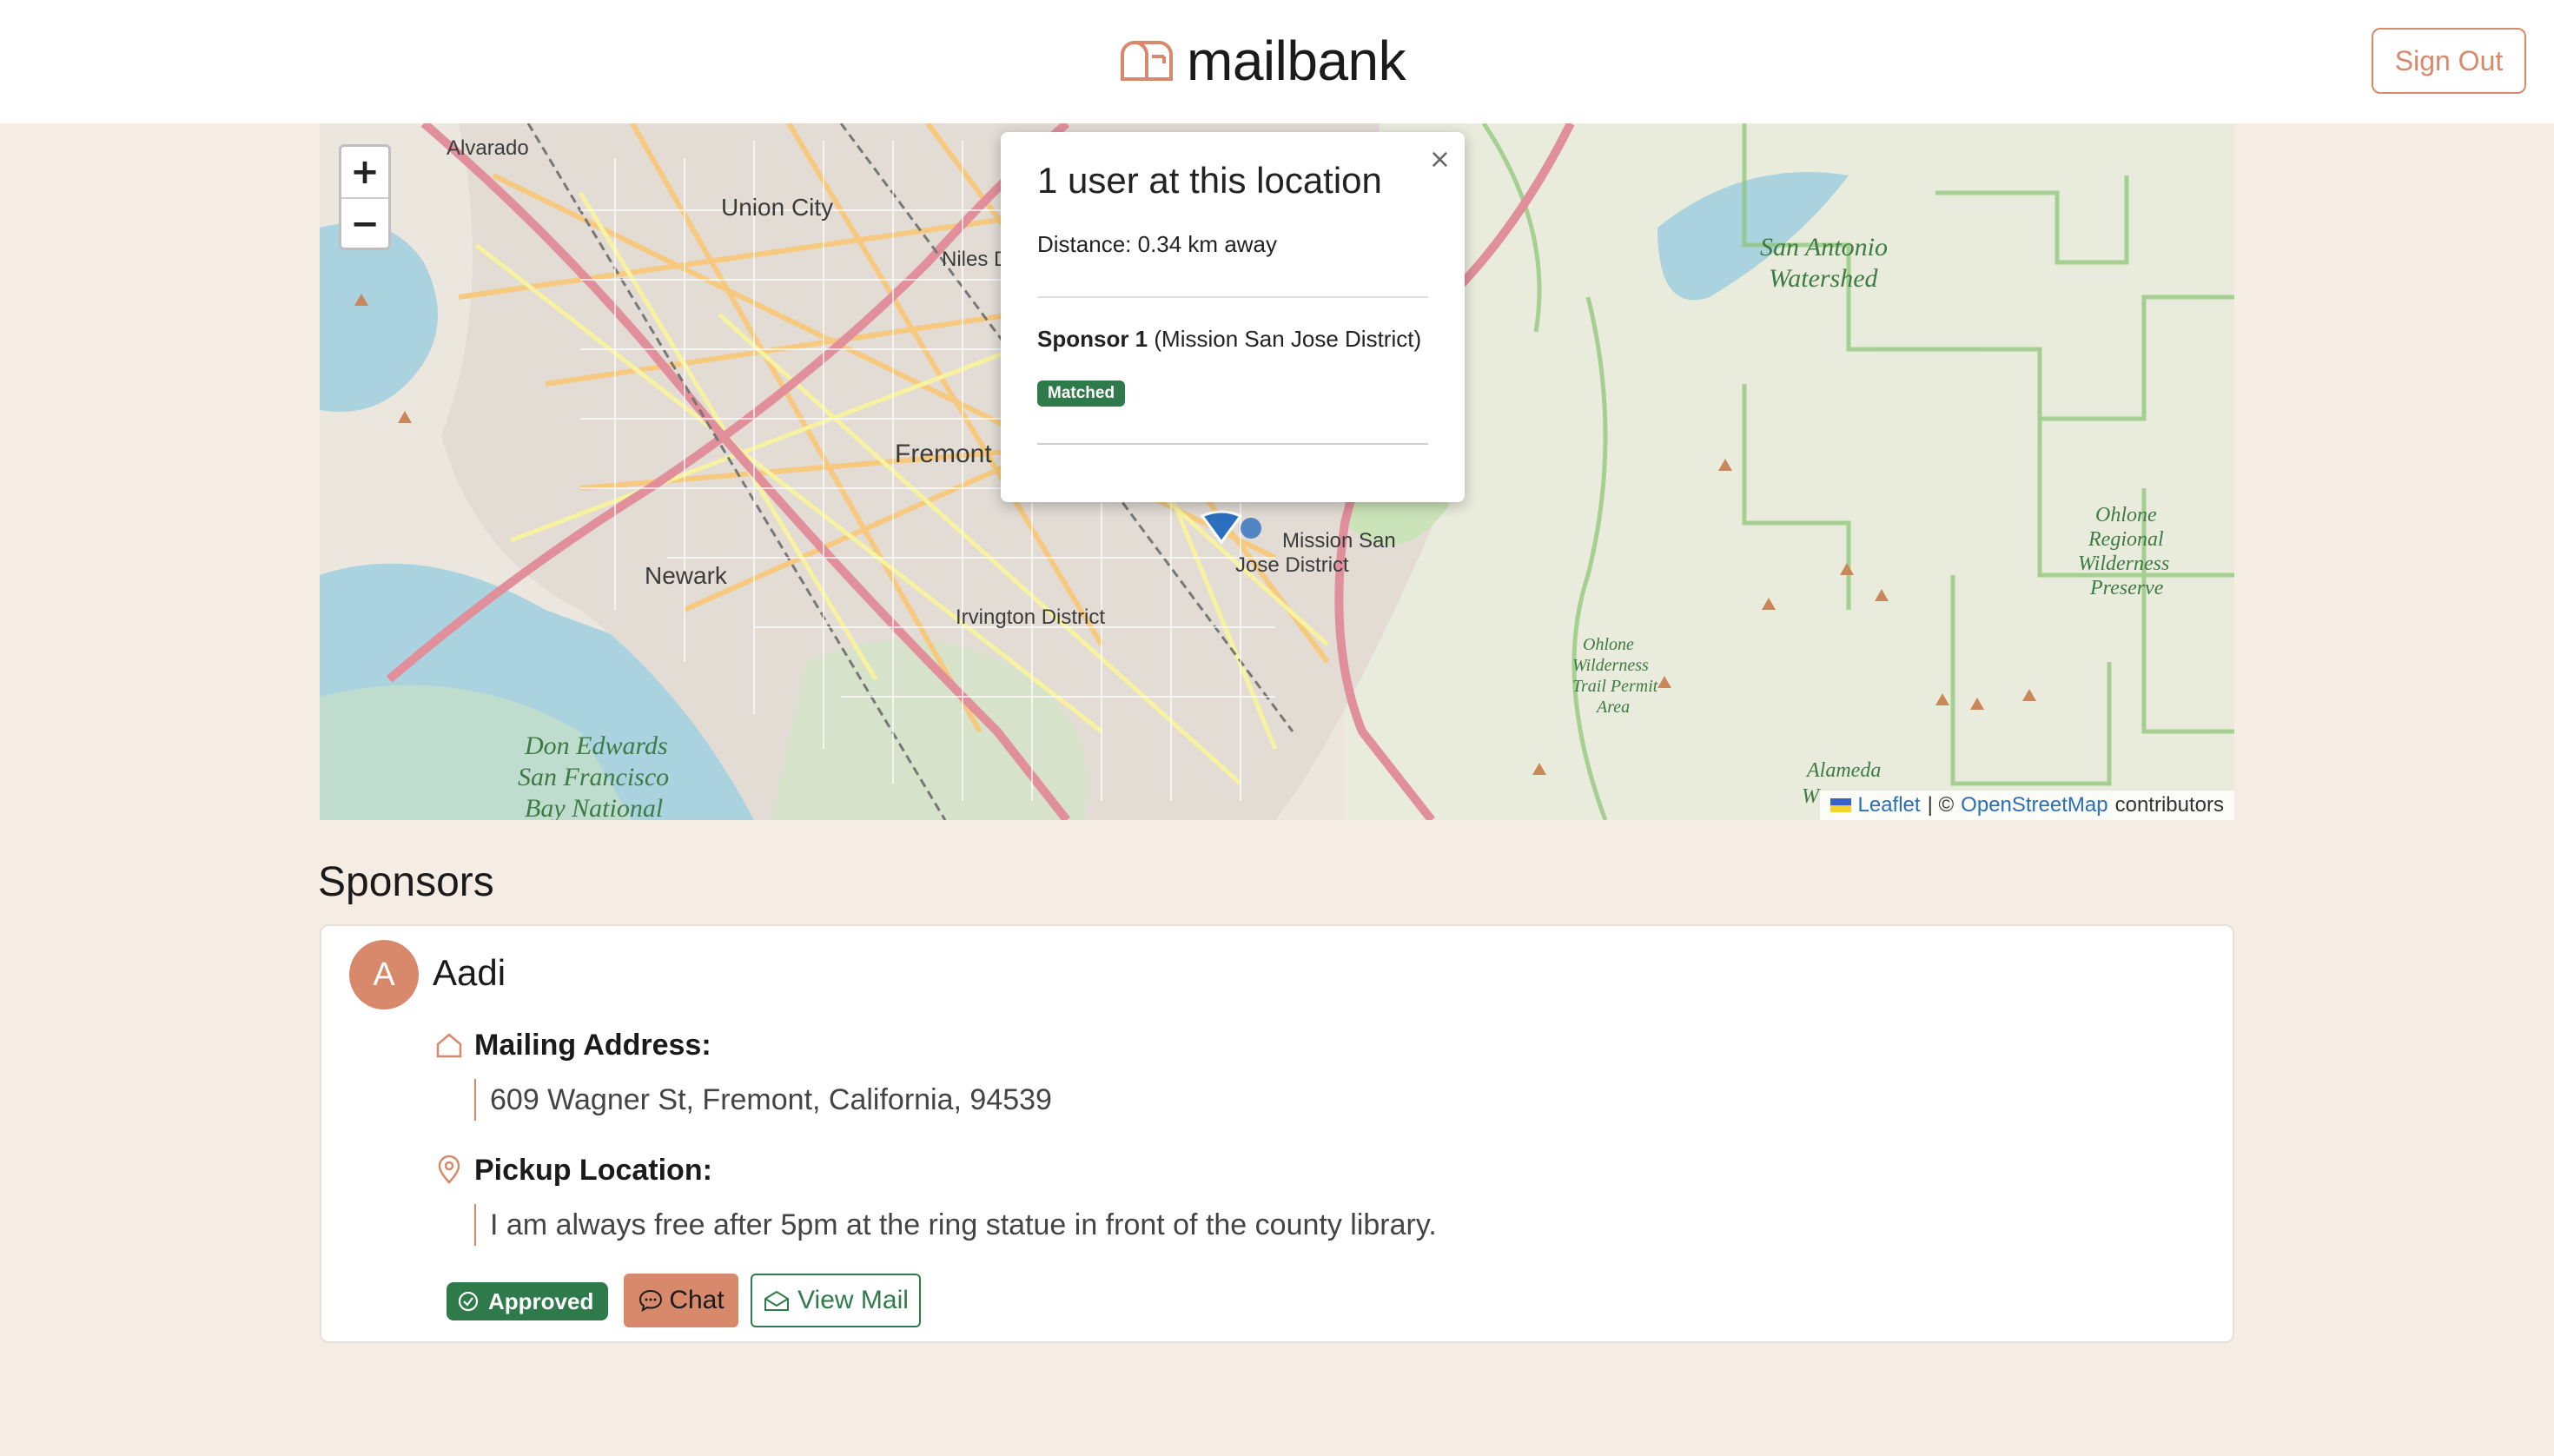 The width and height of the screenshot is (2554, 1456). I want to click on check-circle-icon, so click(469, 1301).